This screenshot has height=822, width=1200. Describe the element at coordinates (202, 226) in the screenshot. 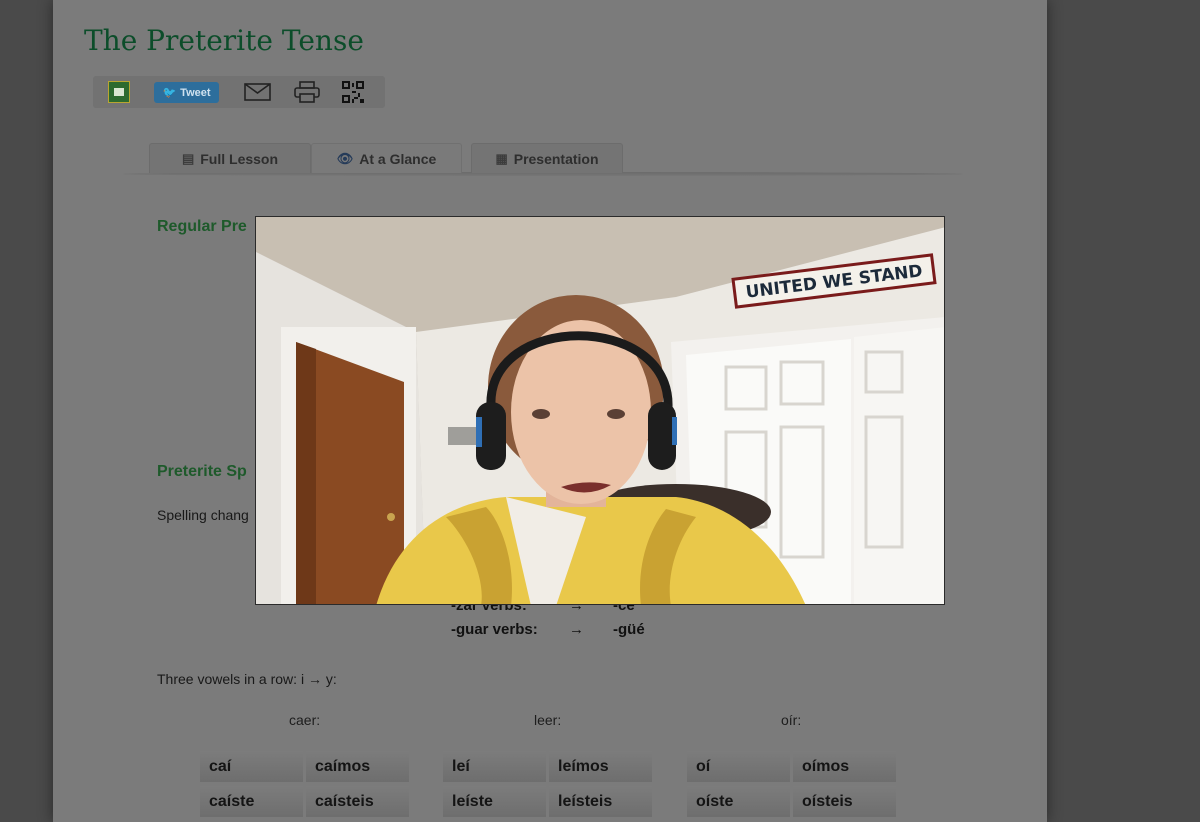

I see `regular-preterite-heading: Regular Pre` at that location.